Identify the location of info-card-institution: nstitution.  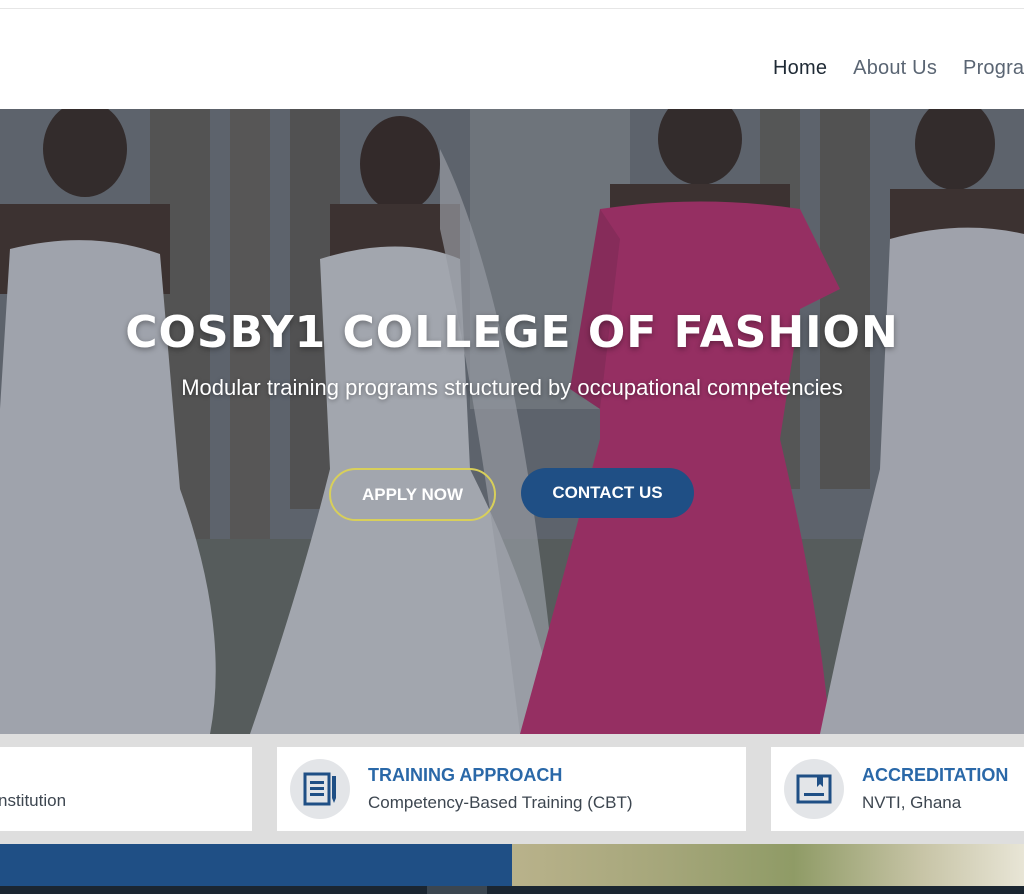
(126, 789).